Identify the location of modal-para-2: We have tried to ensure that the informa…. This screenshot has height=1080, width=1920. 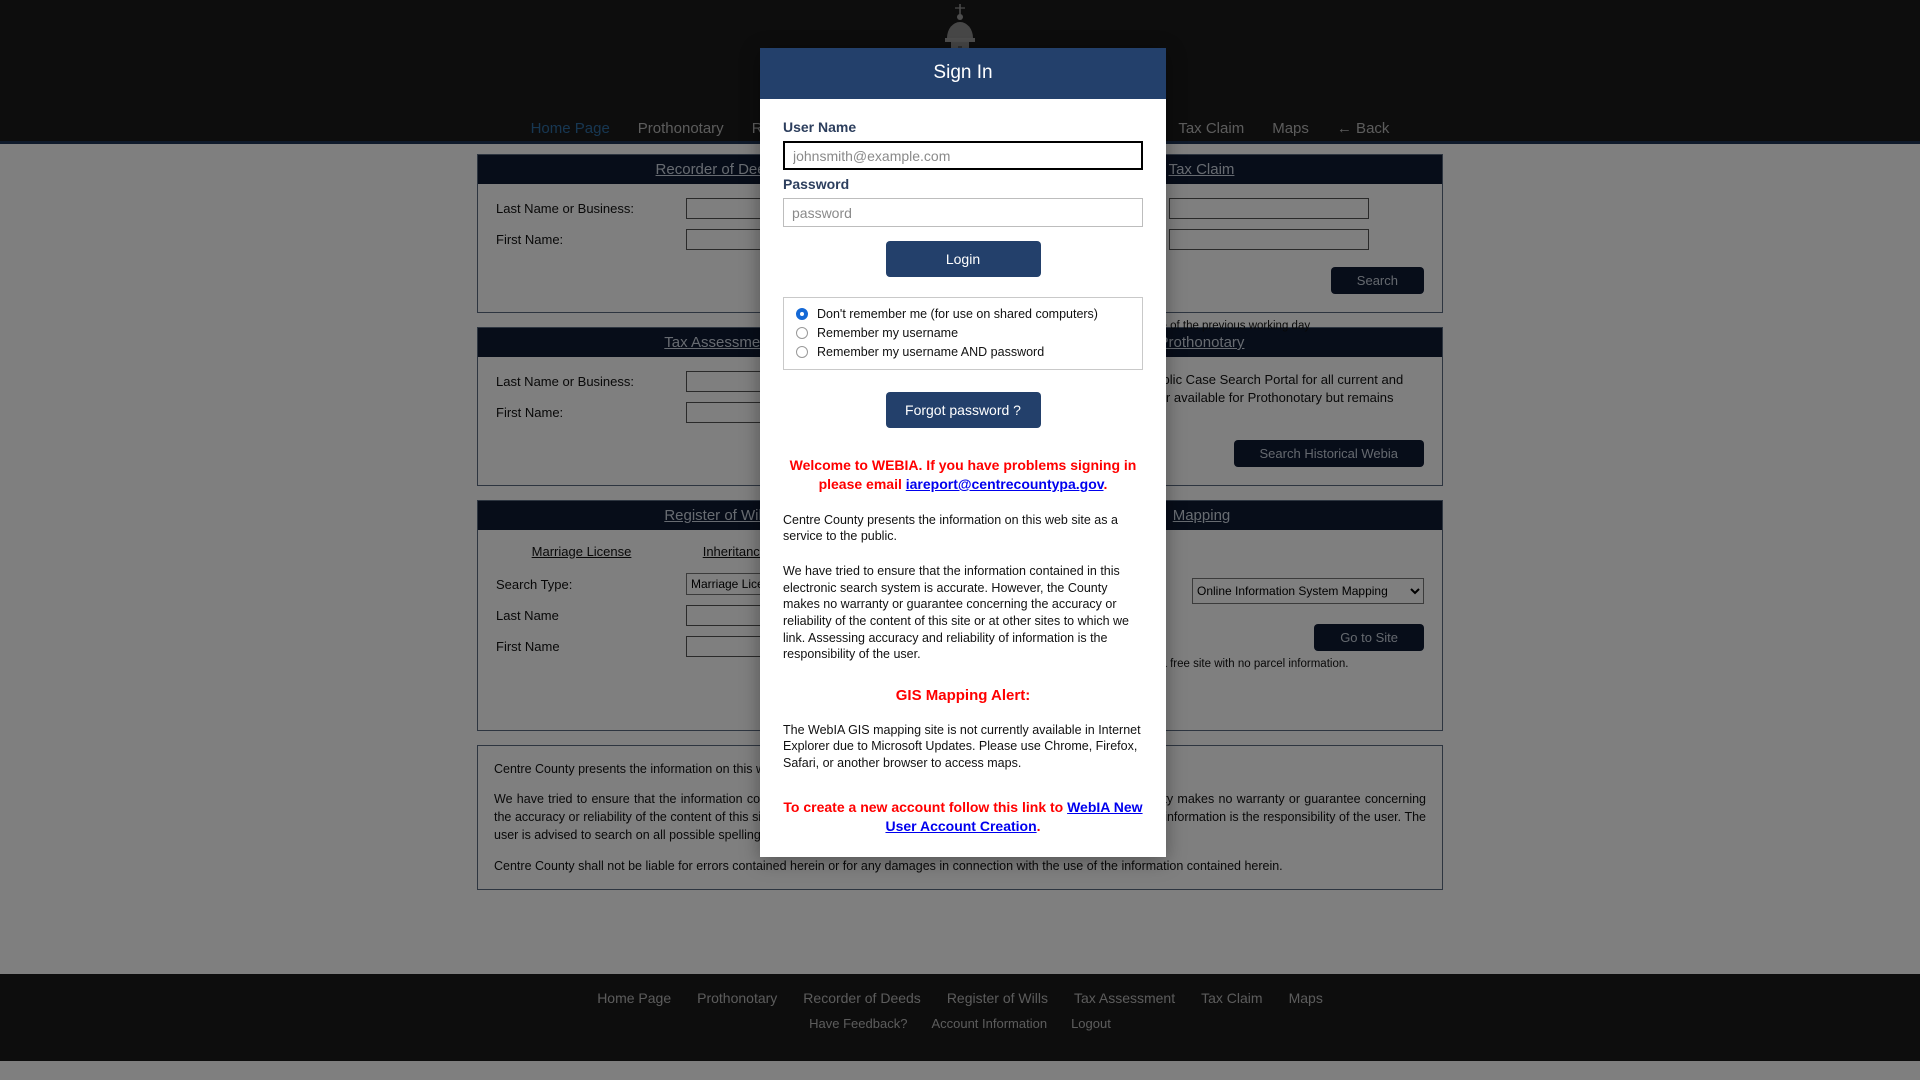
(956, 613).